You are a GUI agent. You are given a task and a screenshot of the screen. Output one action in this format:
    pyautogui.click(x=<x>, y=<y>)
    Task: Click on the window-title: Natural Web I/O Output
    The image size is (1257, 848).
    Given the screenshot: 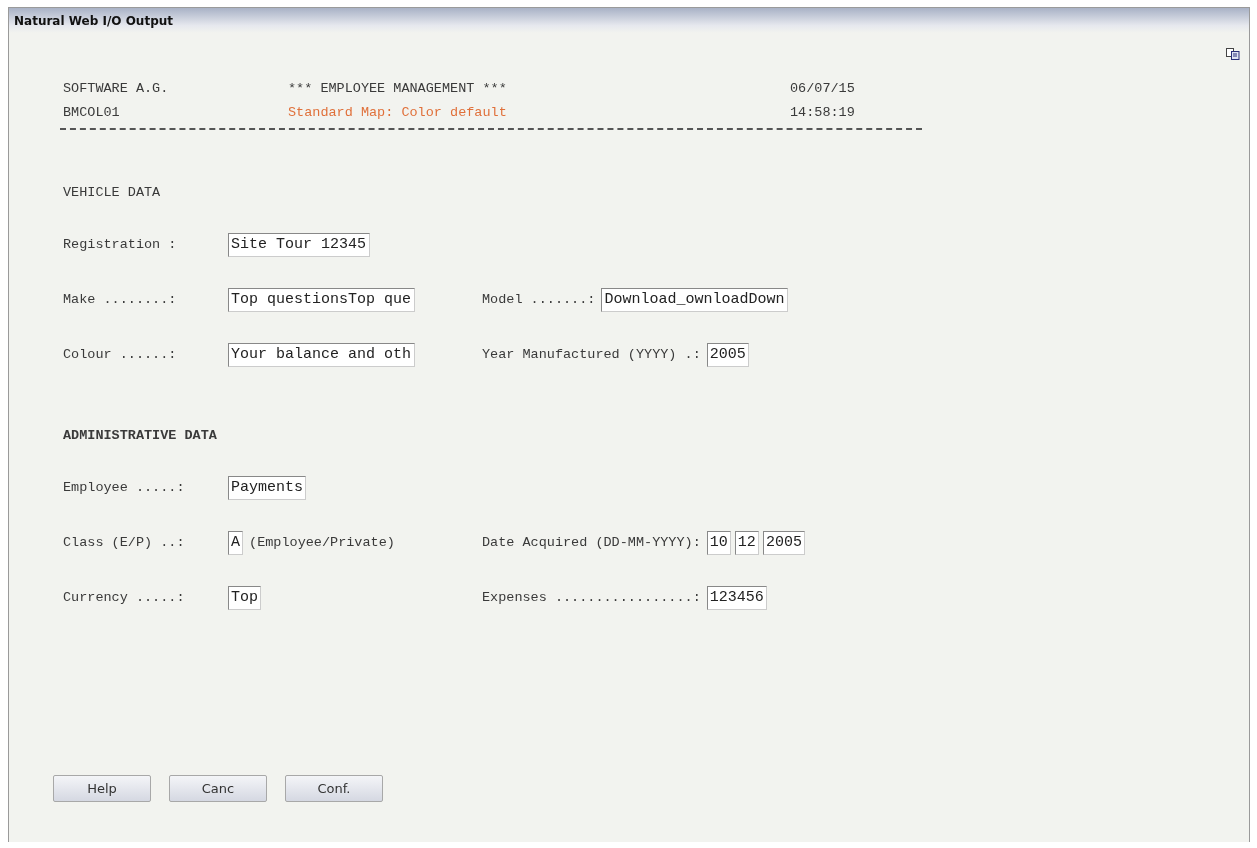 What is the action you would take?
    pyautogui.click(x=629, y=20)
    